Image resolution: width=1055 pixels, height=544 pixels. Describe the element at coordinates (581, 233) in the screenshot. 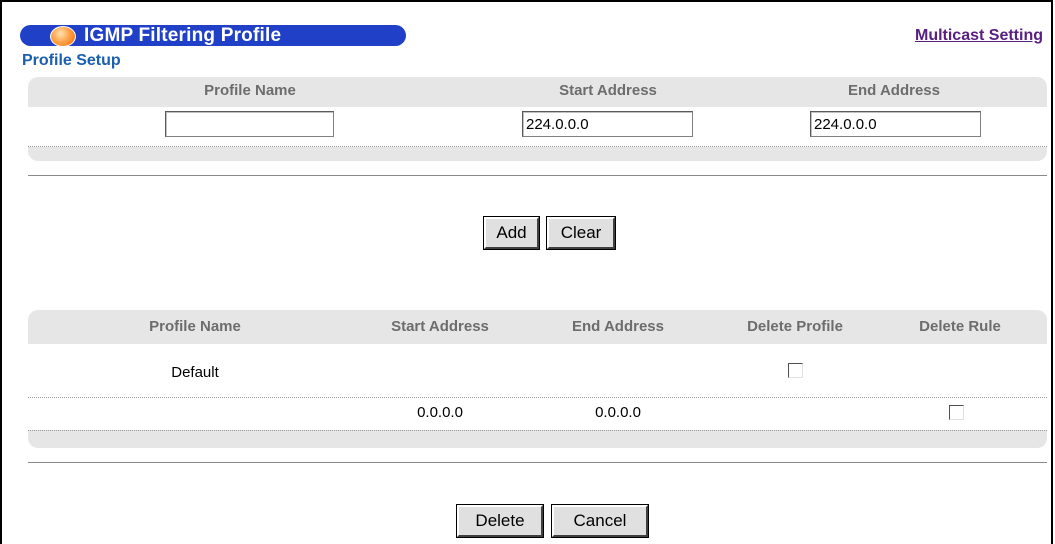

I see `clear-button: Clear` at that location.